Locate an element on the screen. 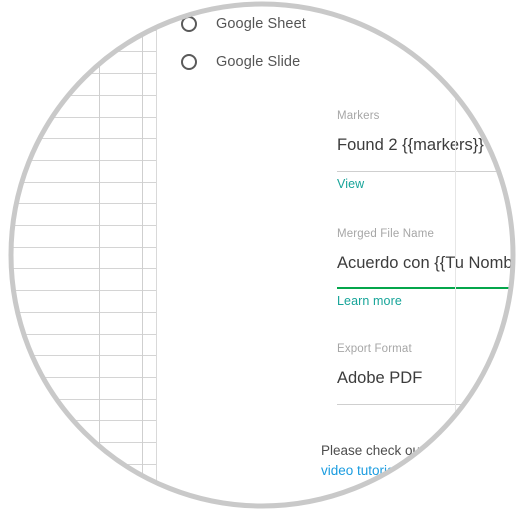  footer-prefix: Please check out the is located at coordinates (386, 450).